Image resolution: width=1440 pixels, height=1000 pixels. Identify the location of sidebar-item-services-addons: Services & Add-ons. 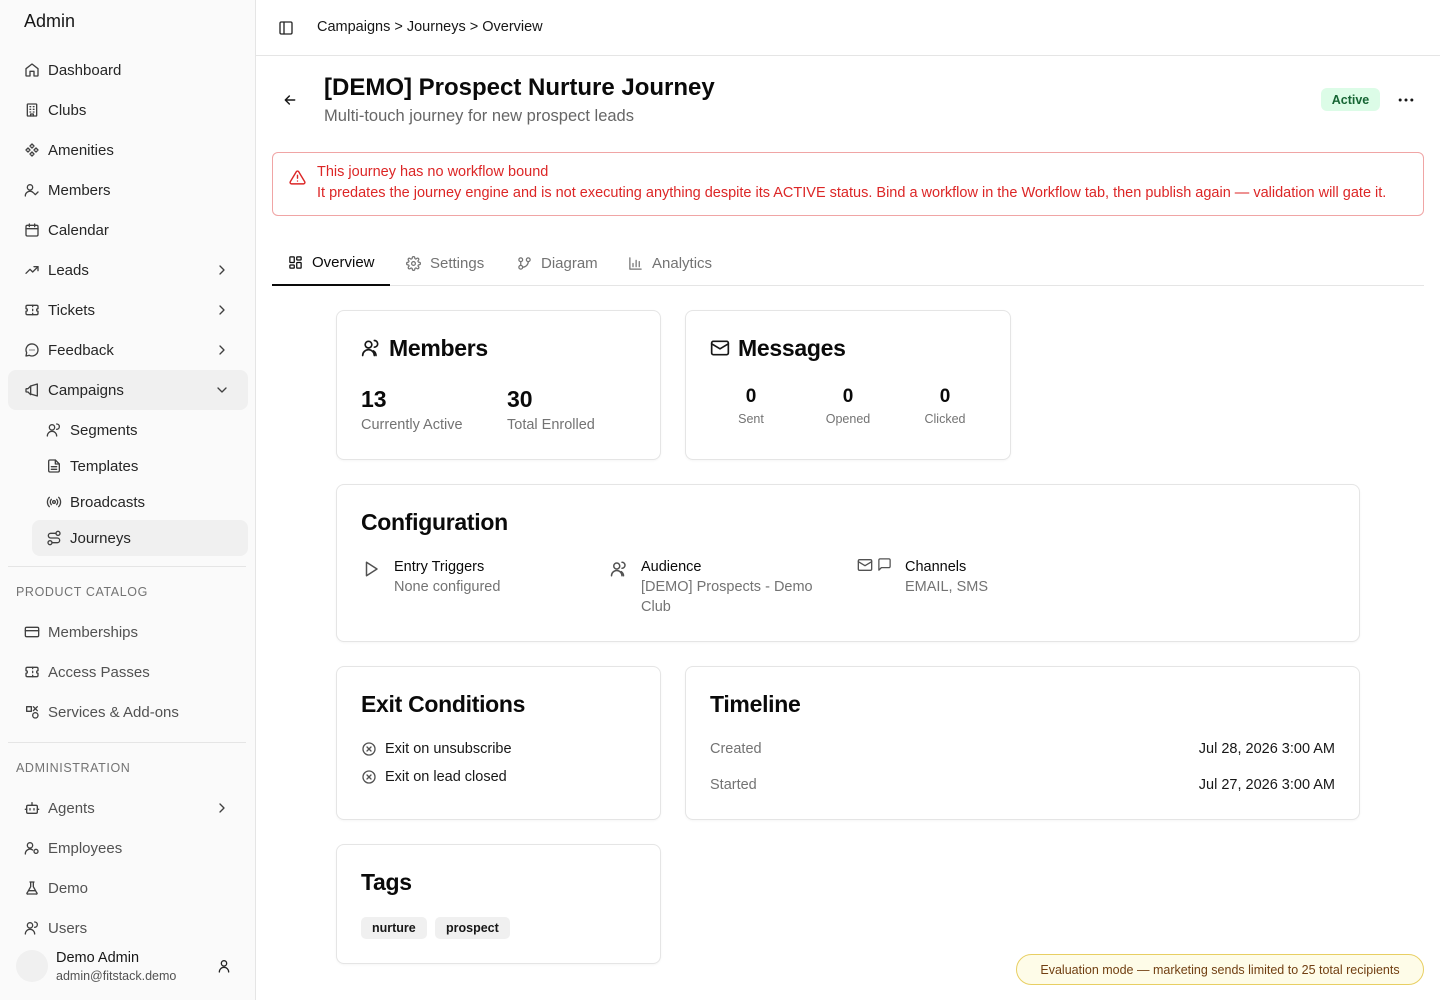
(128, 712).